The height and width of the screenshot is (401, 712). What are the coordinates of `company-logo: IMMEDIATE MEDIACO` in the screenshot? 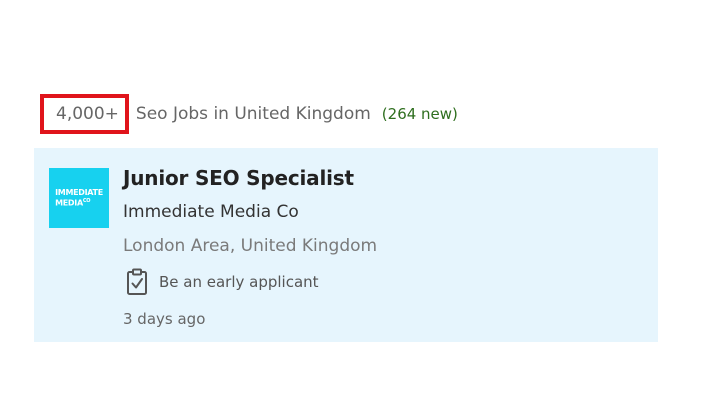 It's located at (79, 198).